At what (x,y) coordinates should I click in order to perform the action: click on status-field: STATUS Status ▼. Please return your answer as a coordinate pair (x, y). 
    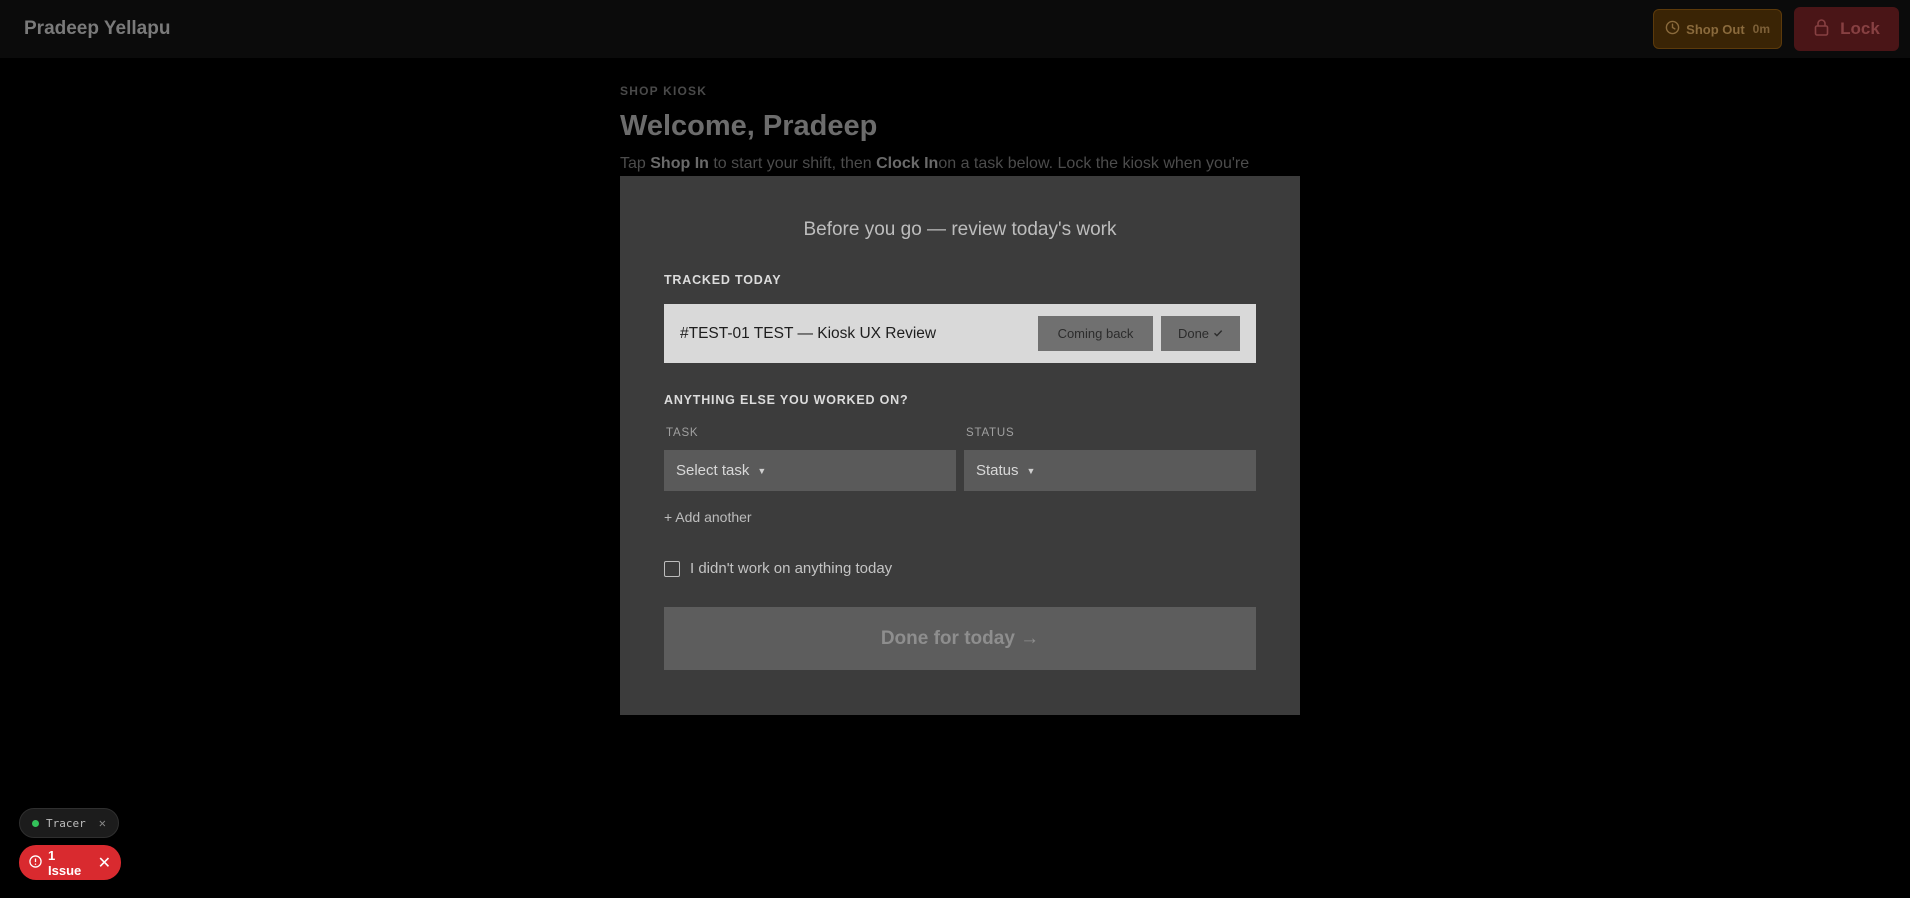
    Looking at the image, I should click on (1110, 459).